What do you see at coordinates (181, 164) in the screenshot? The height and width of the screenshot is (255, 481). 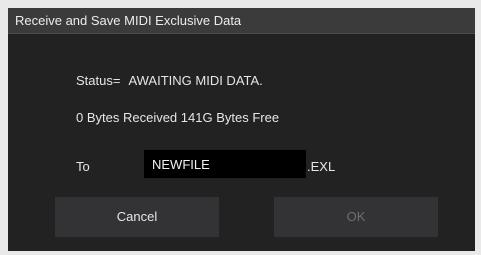 I see `filename-value: NEWFILE` at bounding box center [181, 164].